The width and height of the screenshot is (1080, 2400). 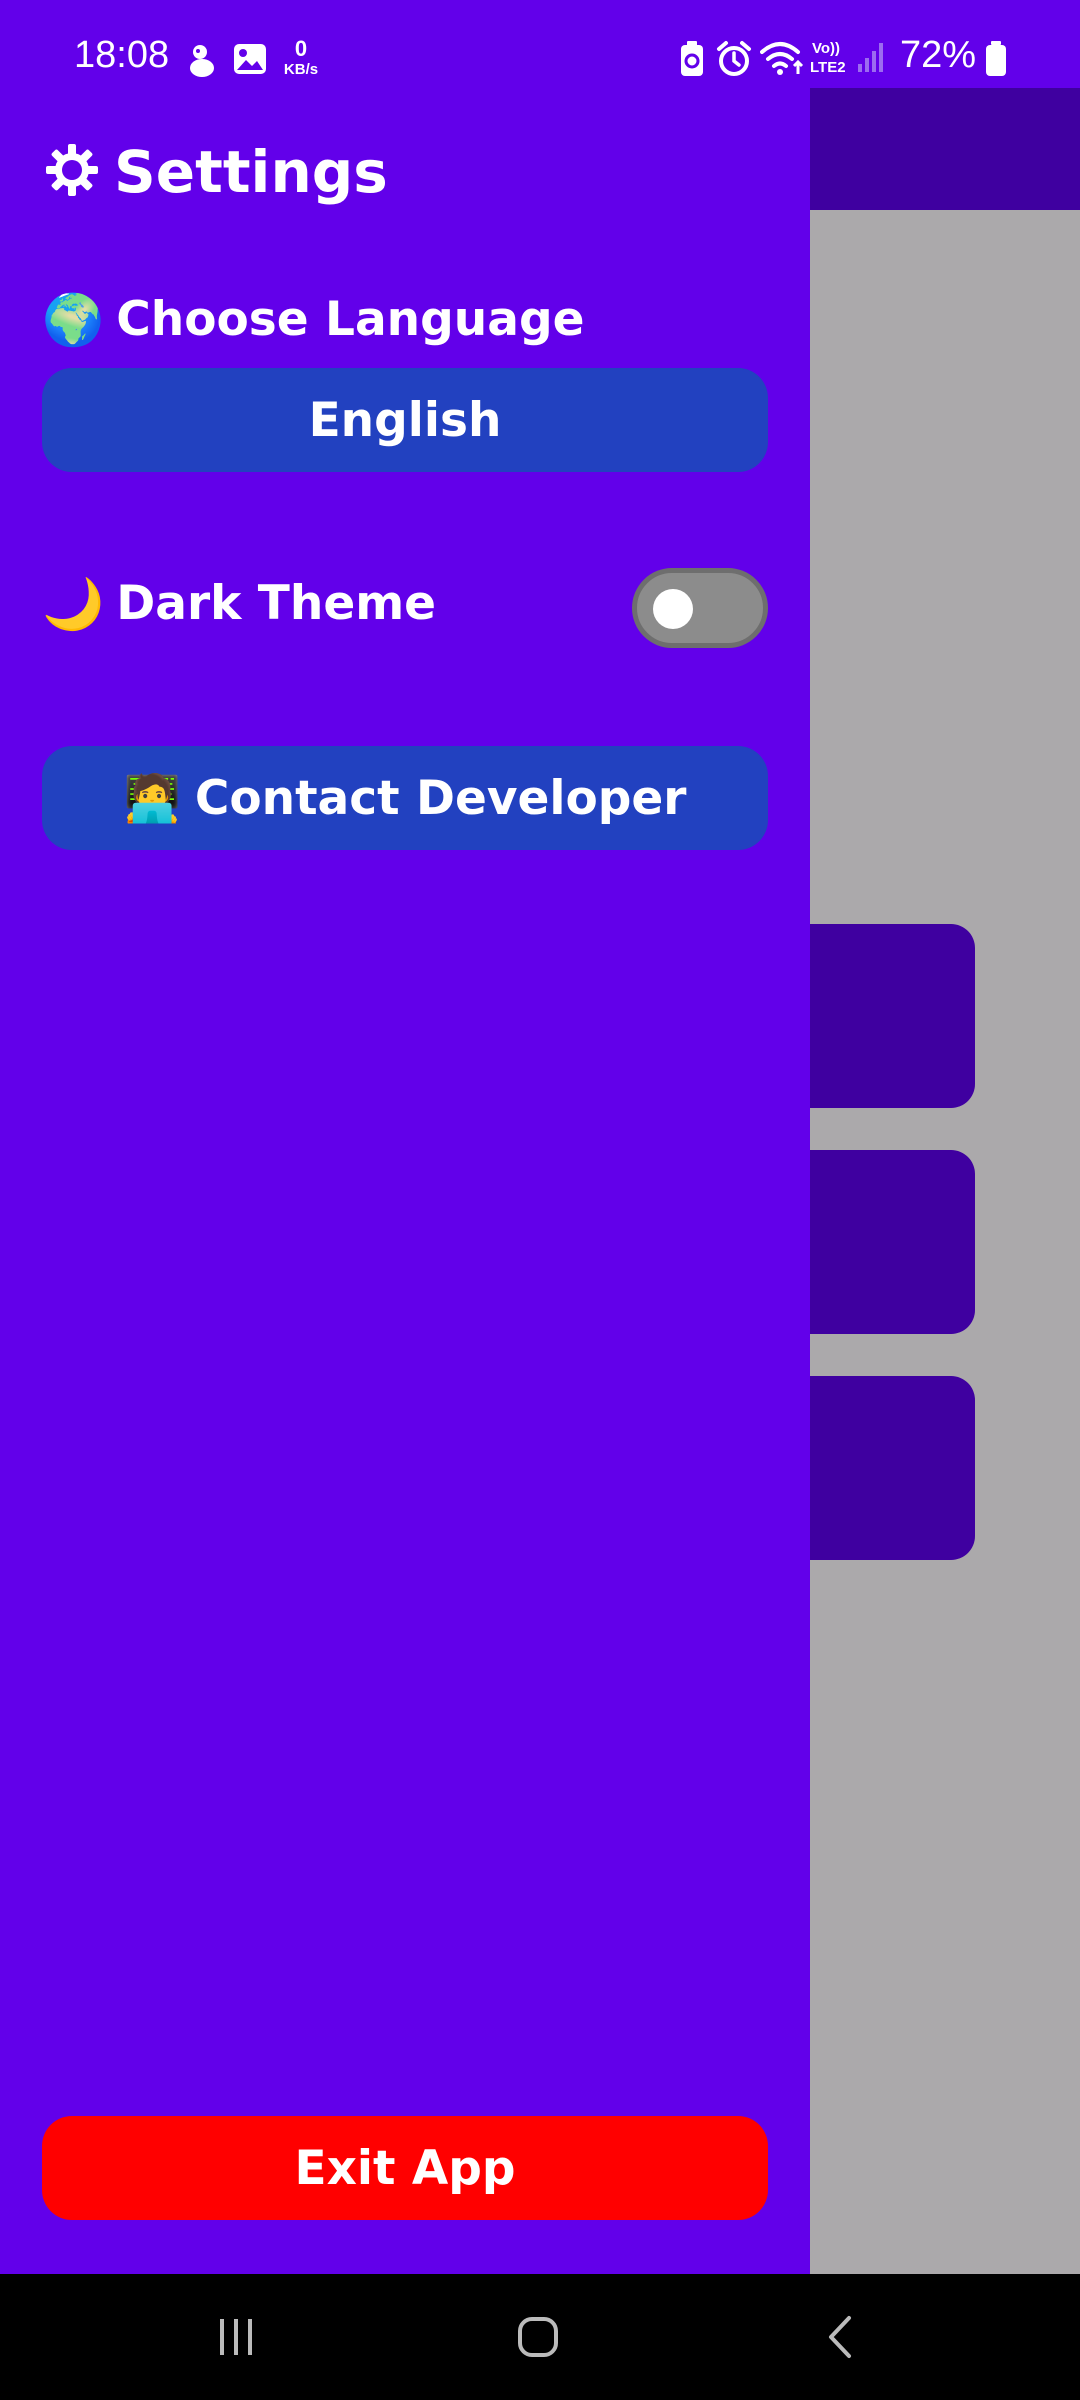 What do you see at coordinates (405, 2168) in the screenshot?
I see `exit-app-button: Exit App` at bounding box center [405, 2168].